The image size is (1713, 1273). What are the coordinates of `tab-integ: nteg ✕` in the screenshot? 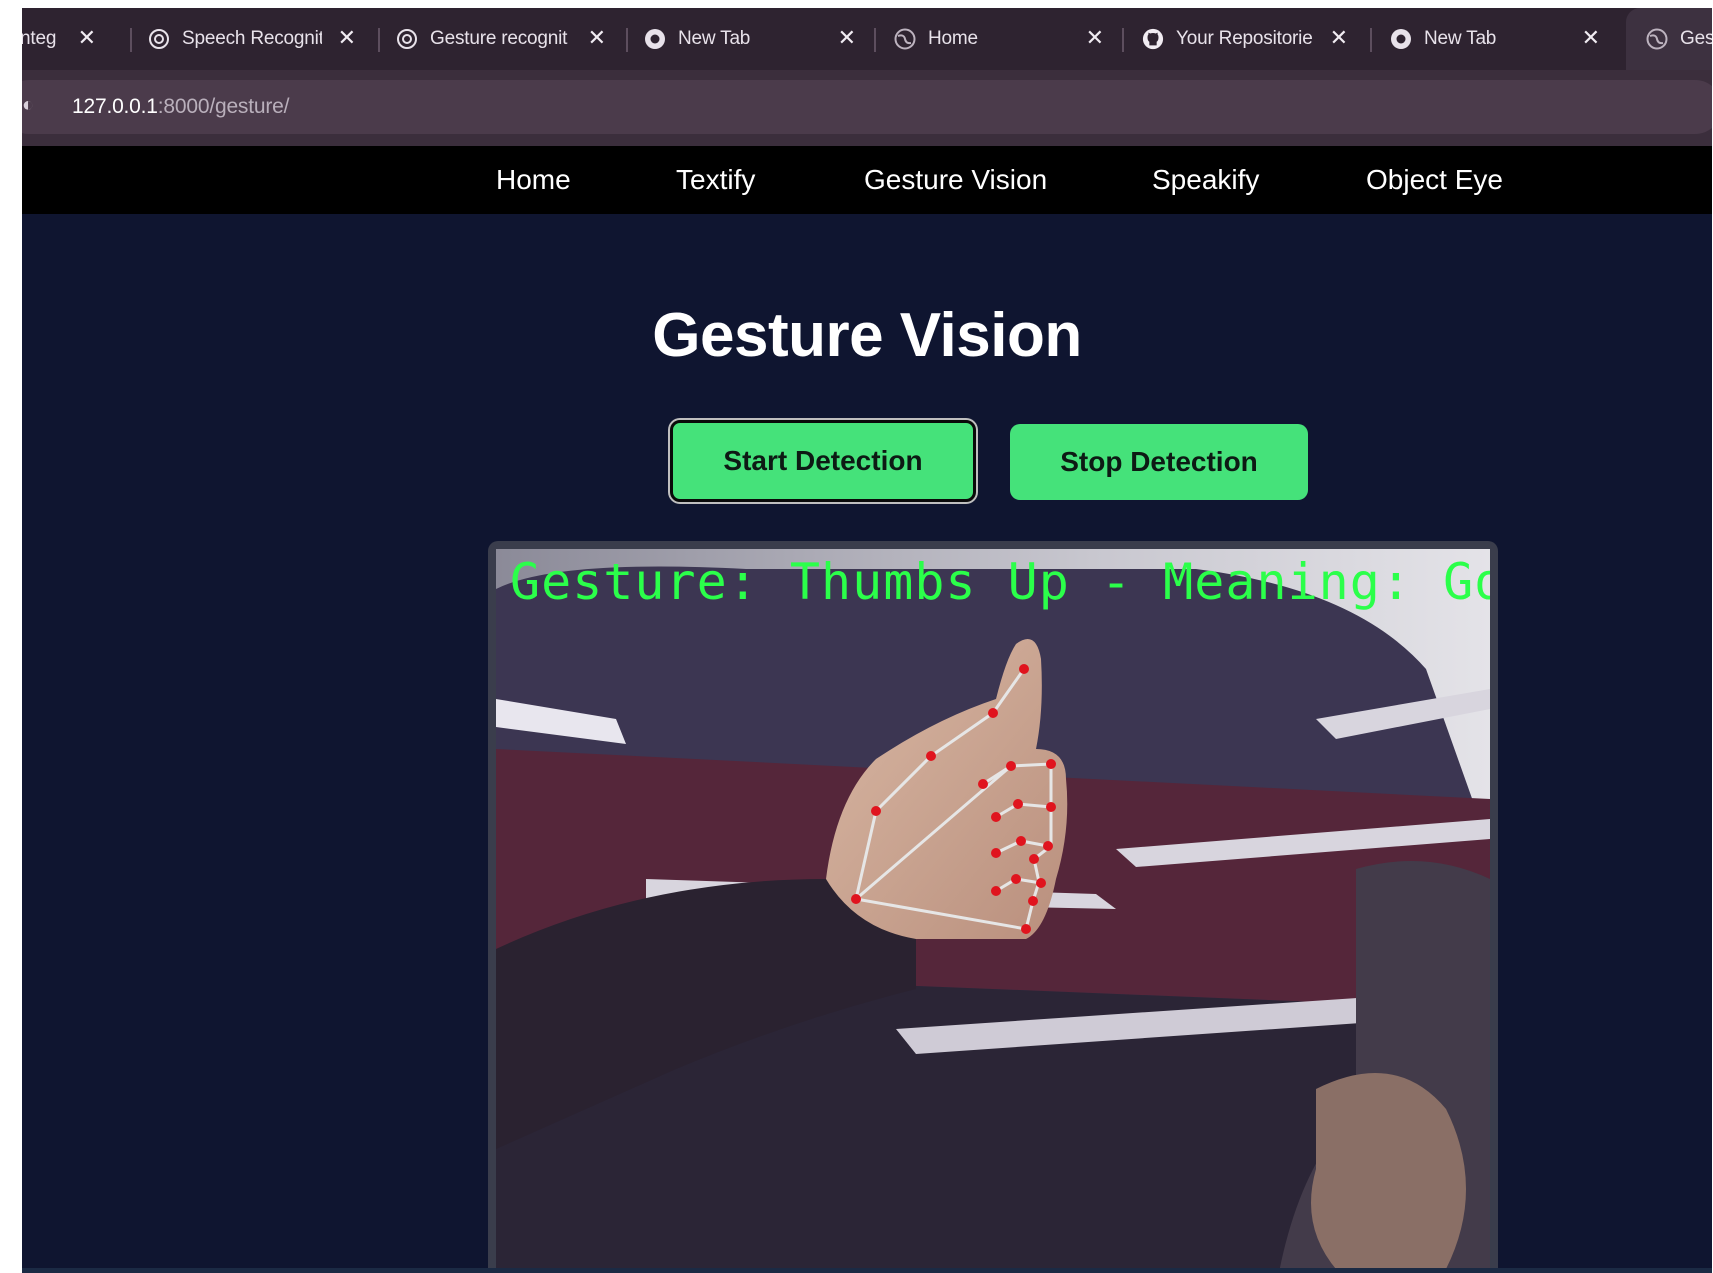 It's located at (71, 39).